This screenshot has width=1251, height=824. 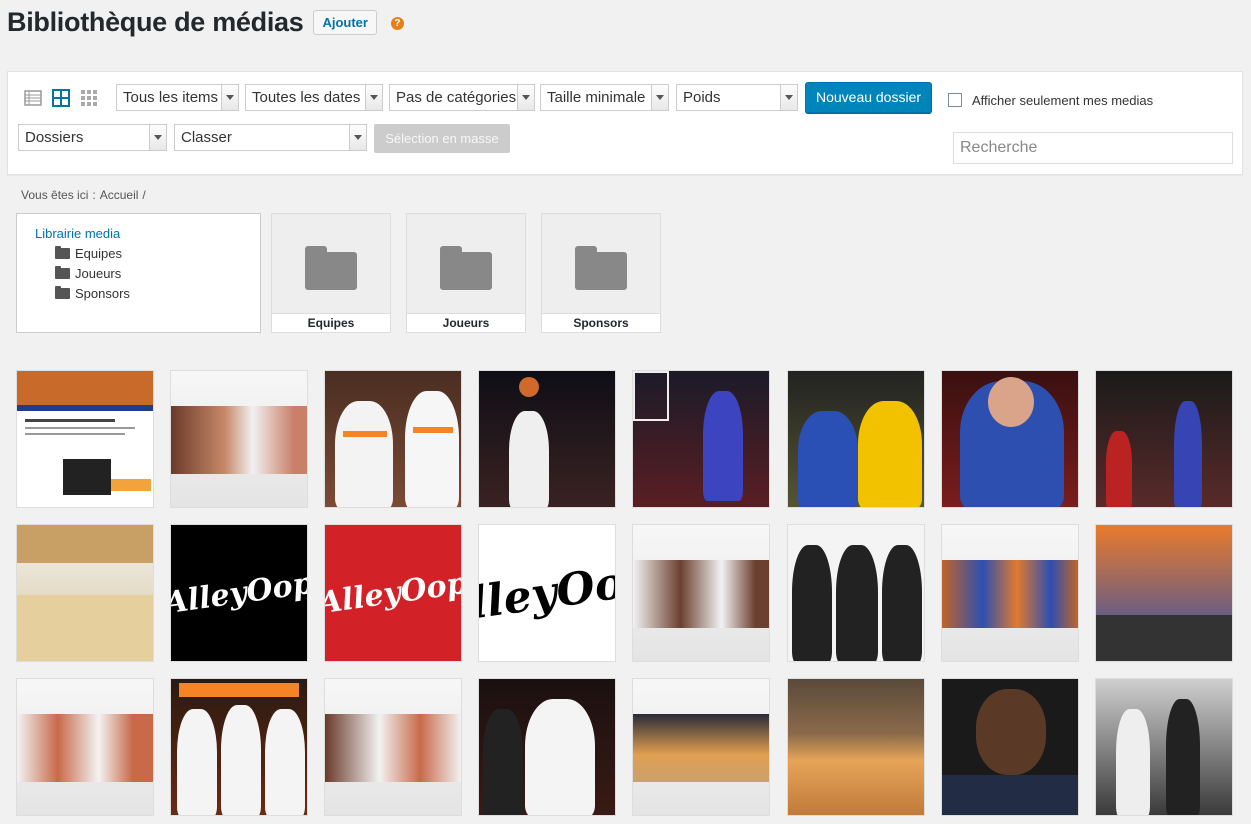 I want to click on only-mine-label: Afficher seulement mes medias, so click(x=1063, y=100).